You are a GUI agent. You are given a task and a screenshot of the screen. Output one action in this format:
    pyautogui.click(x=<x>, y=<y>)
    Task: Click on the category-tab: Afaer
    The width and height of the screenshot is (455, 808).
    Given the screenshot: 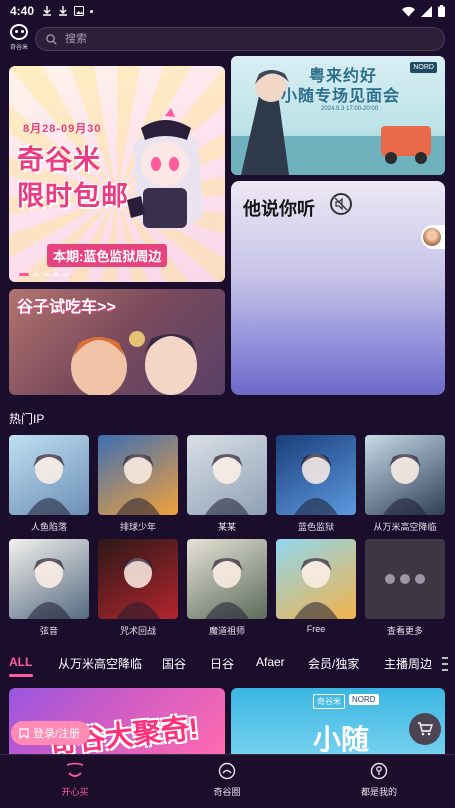 What is the action you would take?
    pyautogui.click(x=270, y=662)
    